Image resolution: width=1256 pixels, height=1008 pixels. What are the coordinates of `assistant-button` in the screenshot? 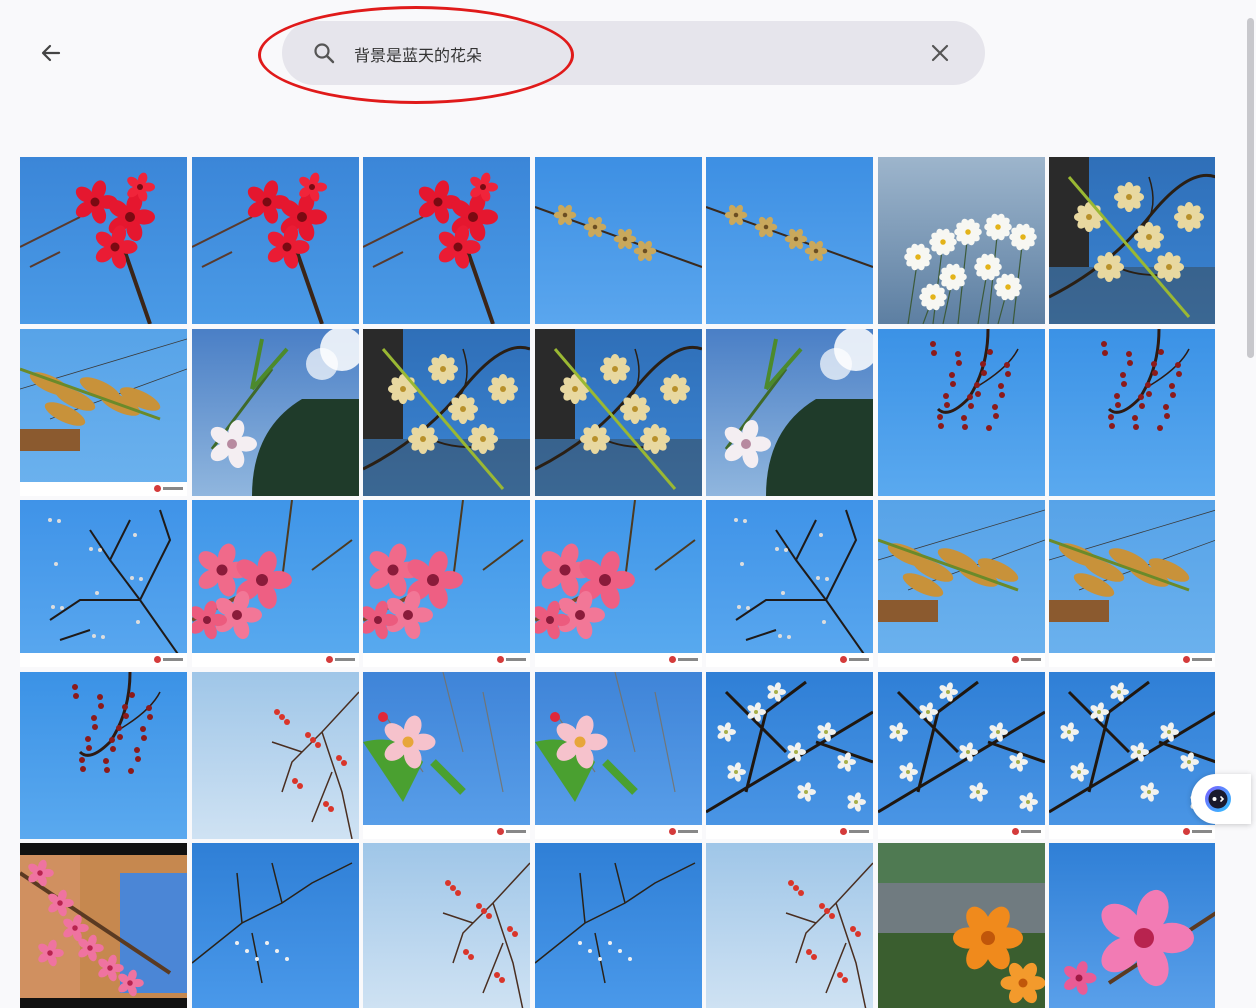 It's located at (1221, 799).